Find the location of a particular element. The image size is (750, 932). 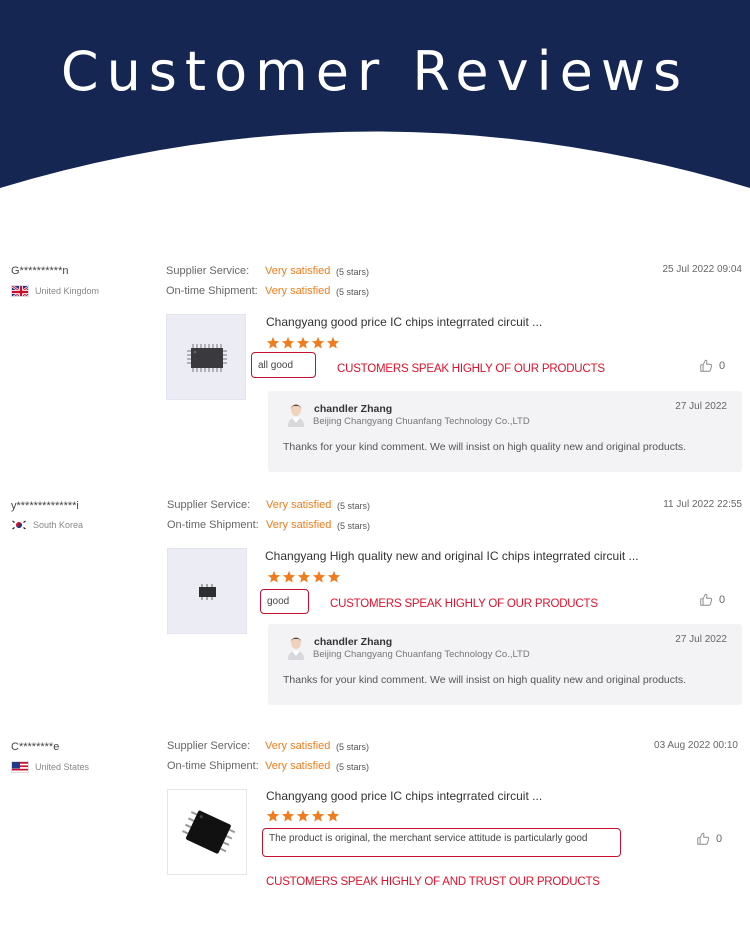

review-date: 11 Jul 2022 22:55 is located at coordinates (702, 504).